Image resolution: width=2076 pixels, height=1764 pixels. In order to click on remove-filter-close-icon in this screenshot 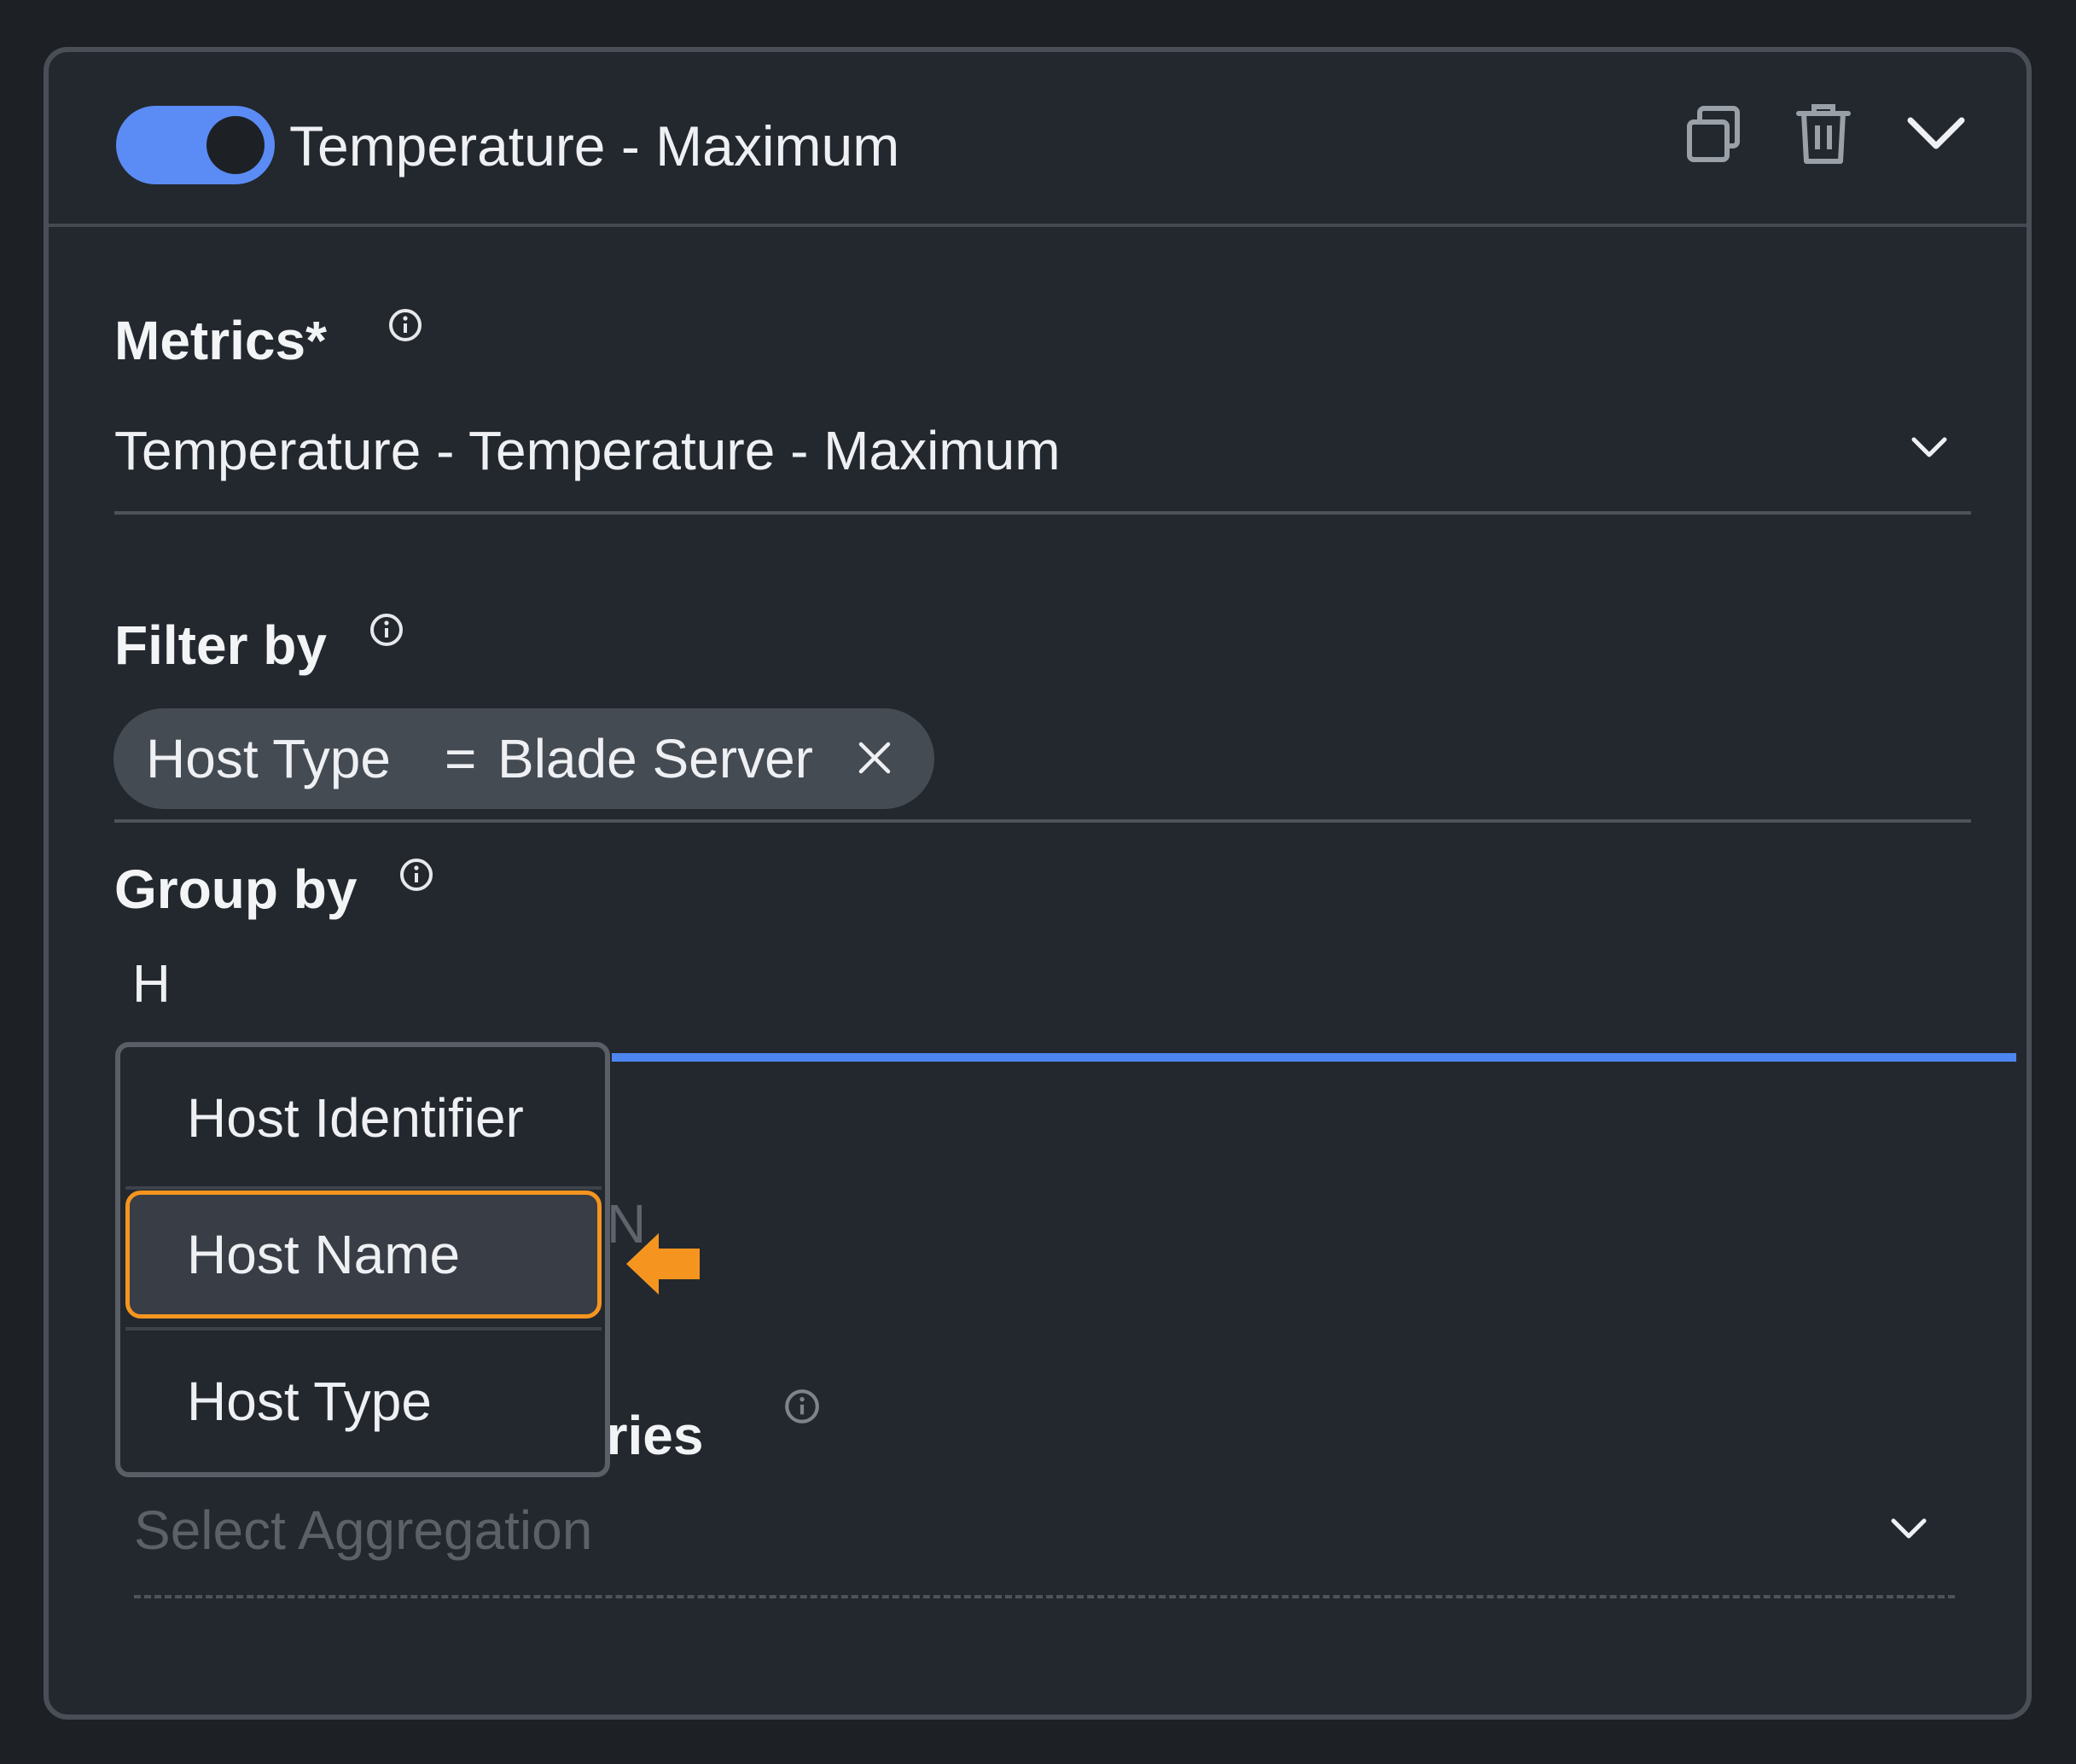, I will do `click(875, 760)`.